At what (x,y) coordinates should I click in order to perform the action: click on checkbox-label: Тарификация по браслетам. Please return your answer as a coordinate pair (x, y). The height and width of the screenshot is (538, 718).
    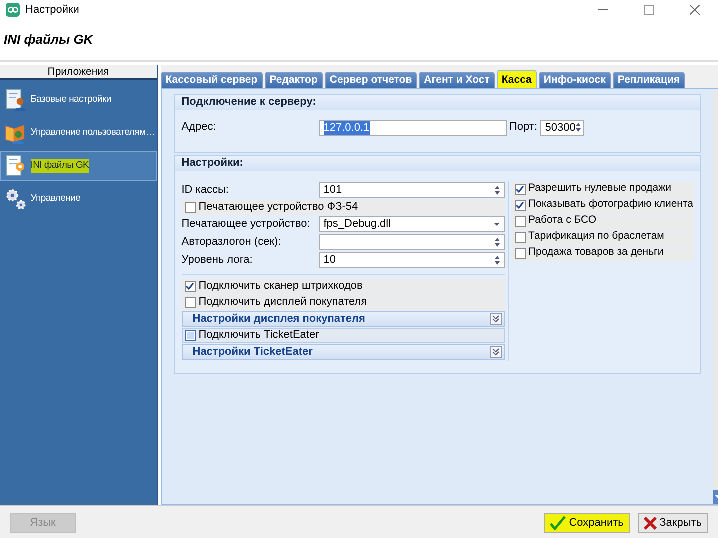
    Looking at the image, I should click on (596, 236).